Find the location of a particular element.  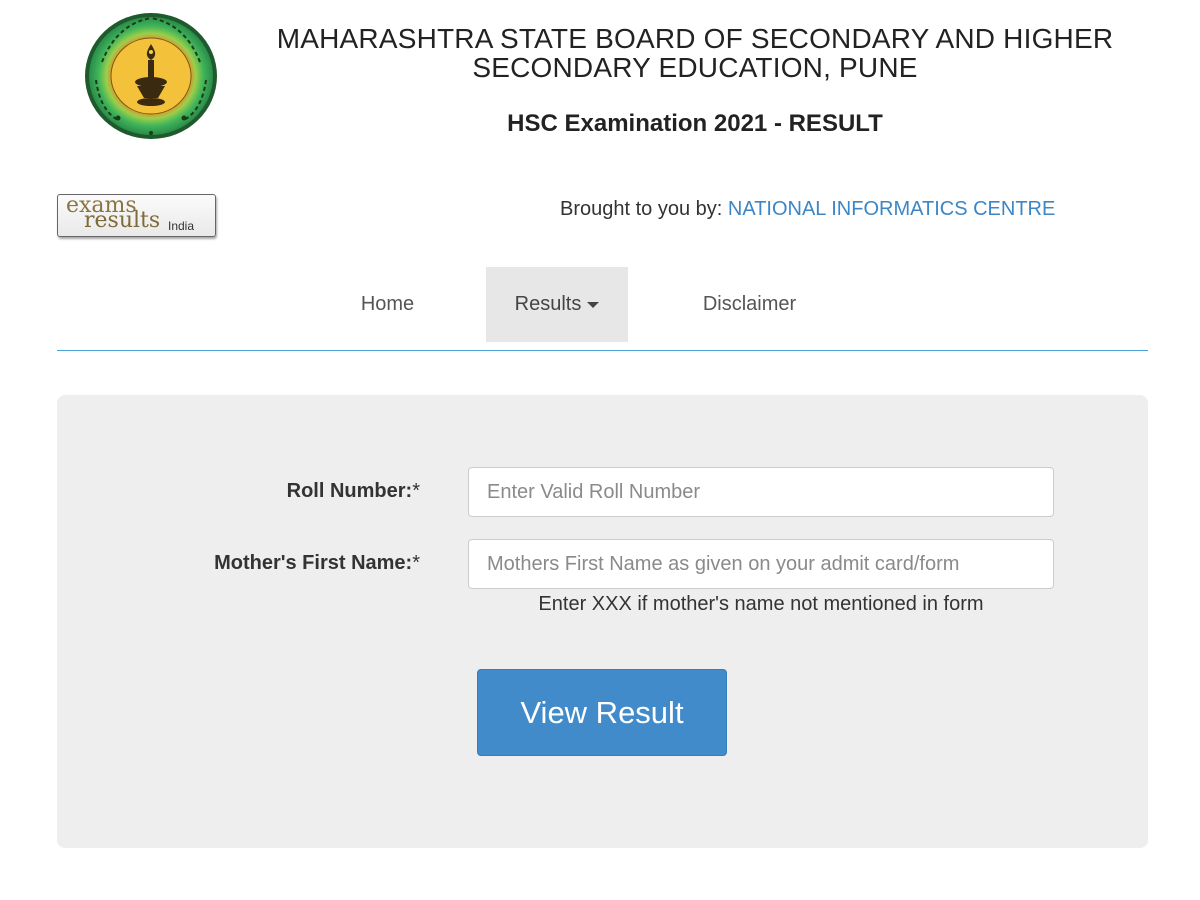

logo-word-india: India is located at coordinates (181, 226).